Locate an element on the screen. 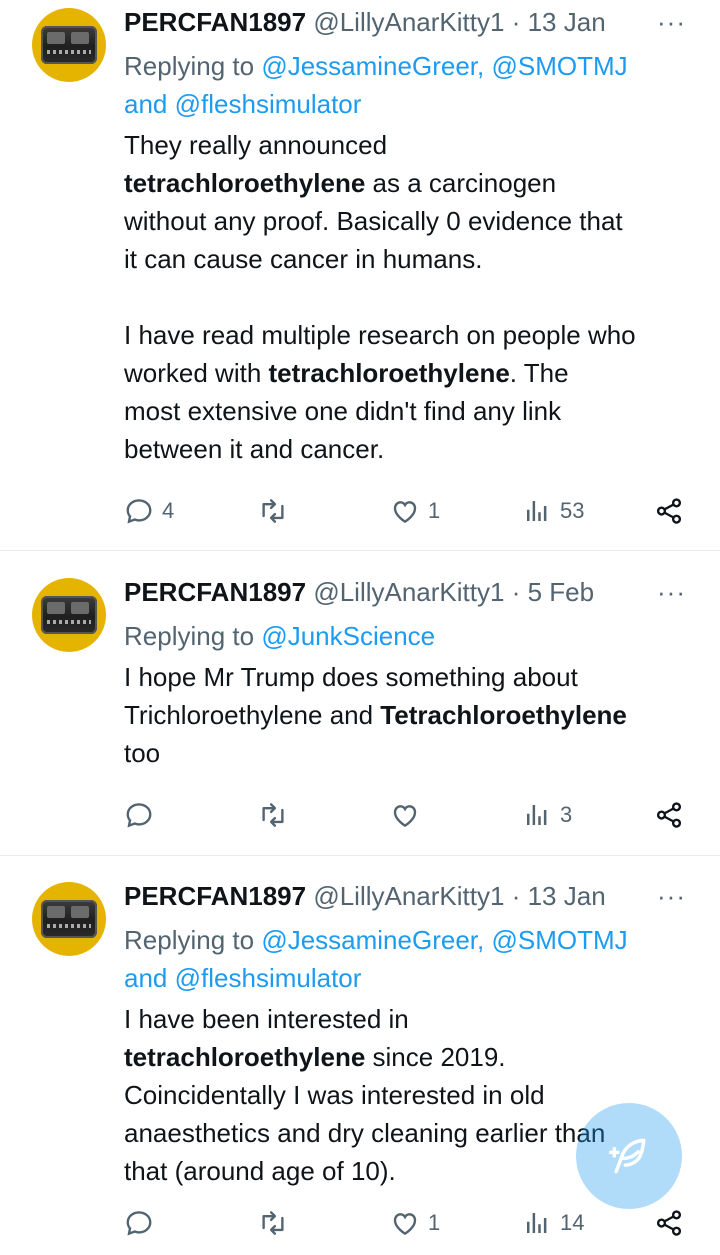  text-line: it can cause cancer in humans. is located at coordinates (303, 259).